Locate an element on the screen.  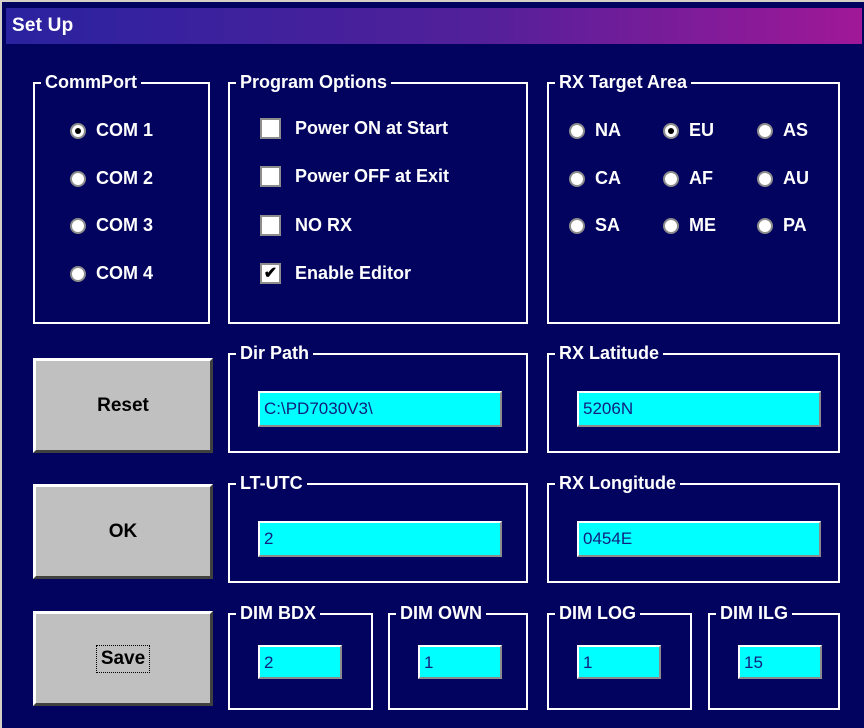
radio-com3: COM 3 is located at coordinates (111, 225).